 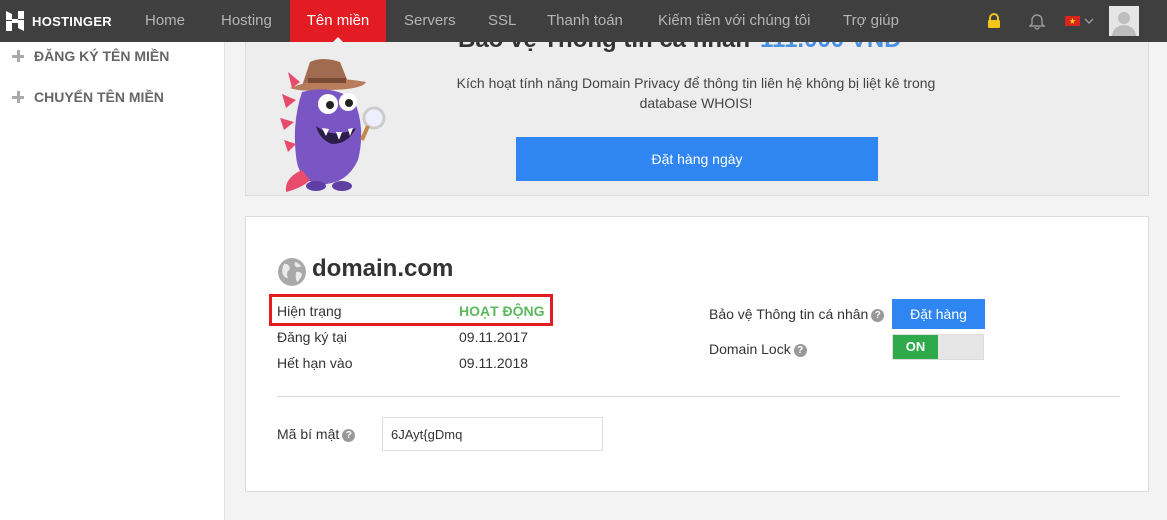 What do you see at coordinates (292, 272) in the screenshot?
I see `globe-icon` at bounding box center [292, 272].